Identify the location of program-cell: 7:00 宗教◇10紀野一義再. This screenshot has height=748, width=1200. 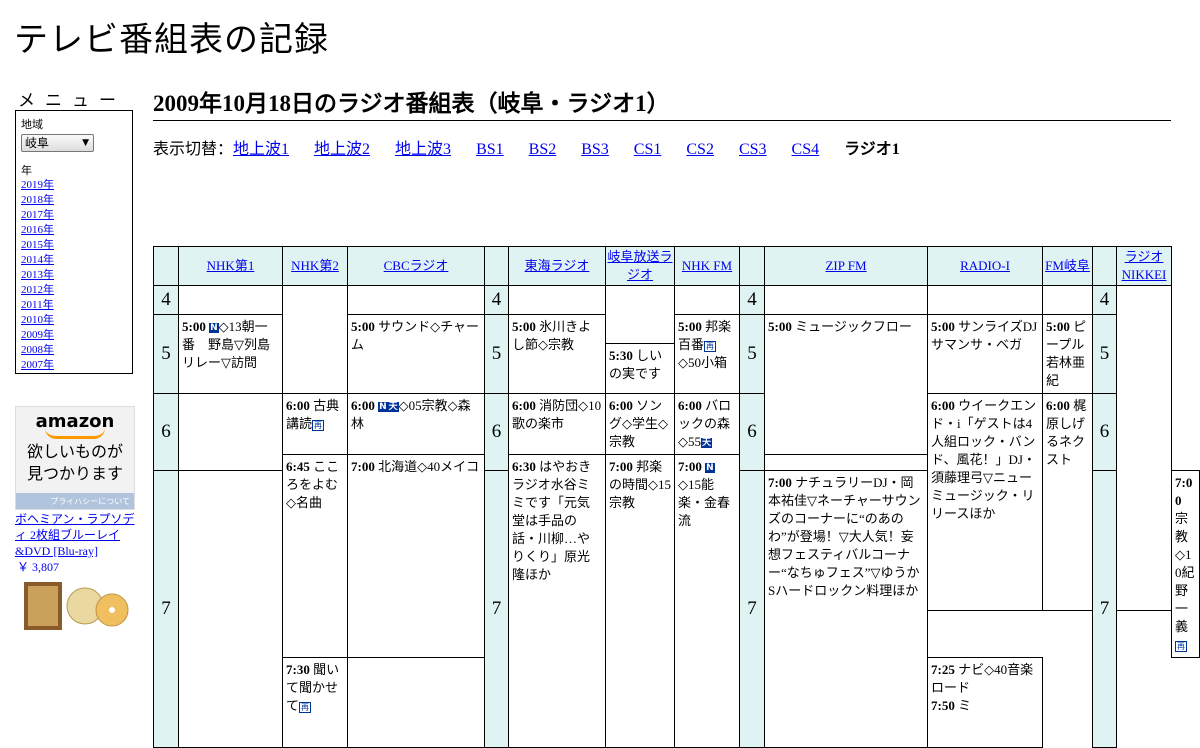
(1185, 564).